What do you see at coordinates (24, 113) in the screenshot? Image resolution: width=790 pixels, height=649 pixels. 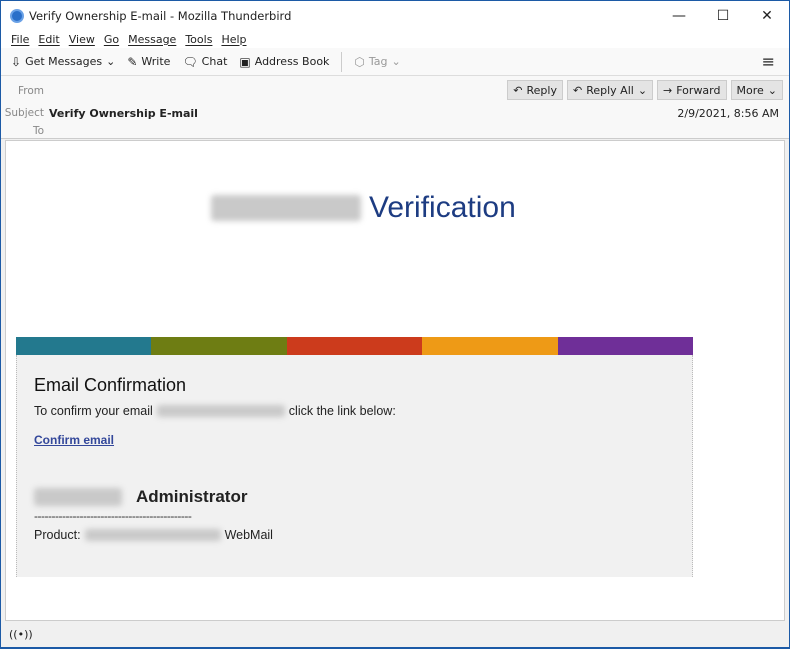 I see `subject-label: Subject` at bounding box center [24, 113].